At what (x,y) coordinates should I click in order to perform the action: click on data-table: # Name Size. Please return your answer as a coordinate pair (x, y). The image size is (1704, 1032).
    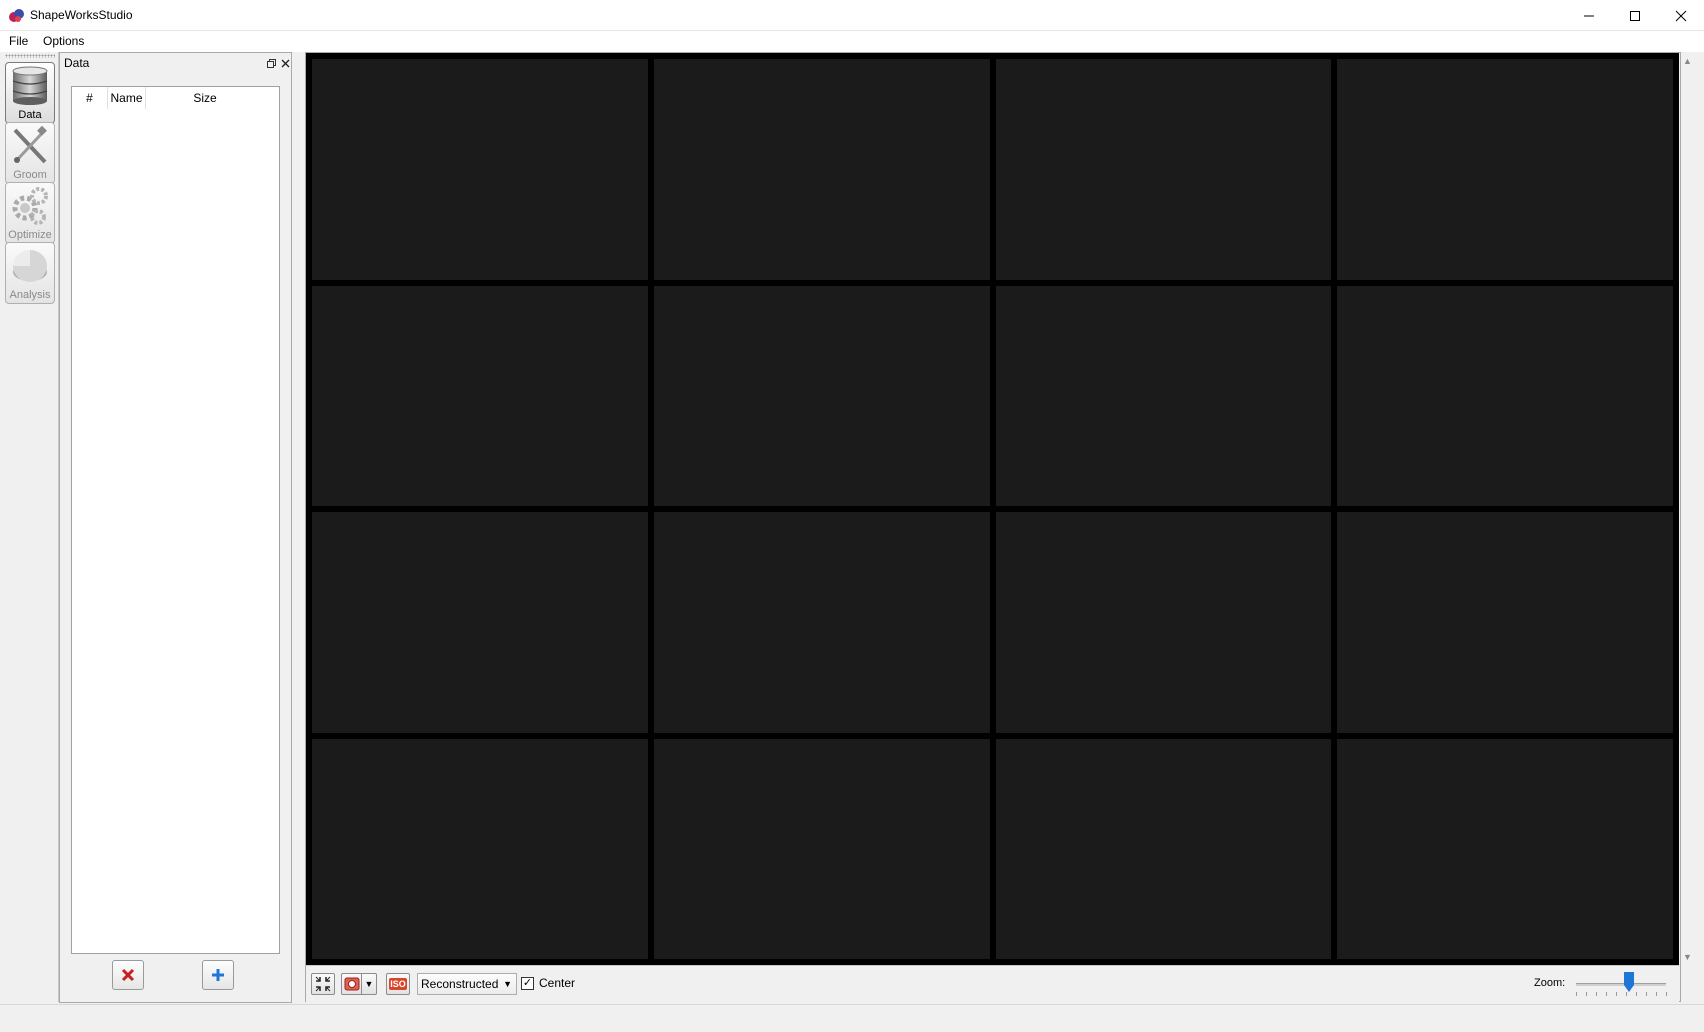
    Looking at the image, I should click on (175, 520).